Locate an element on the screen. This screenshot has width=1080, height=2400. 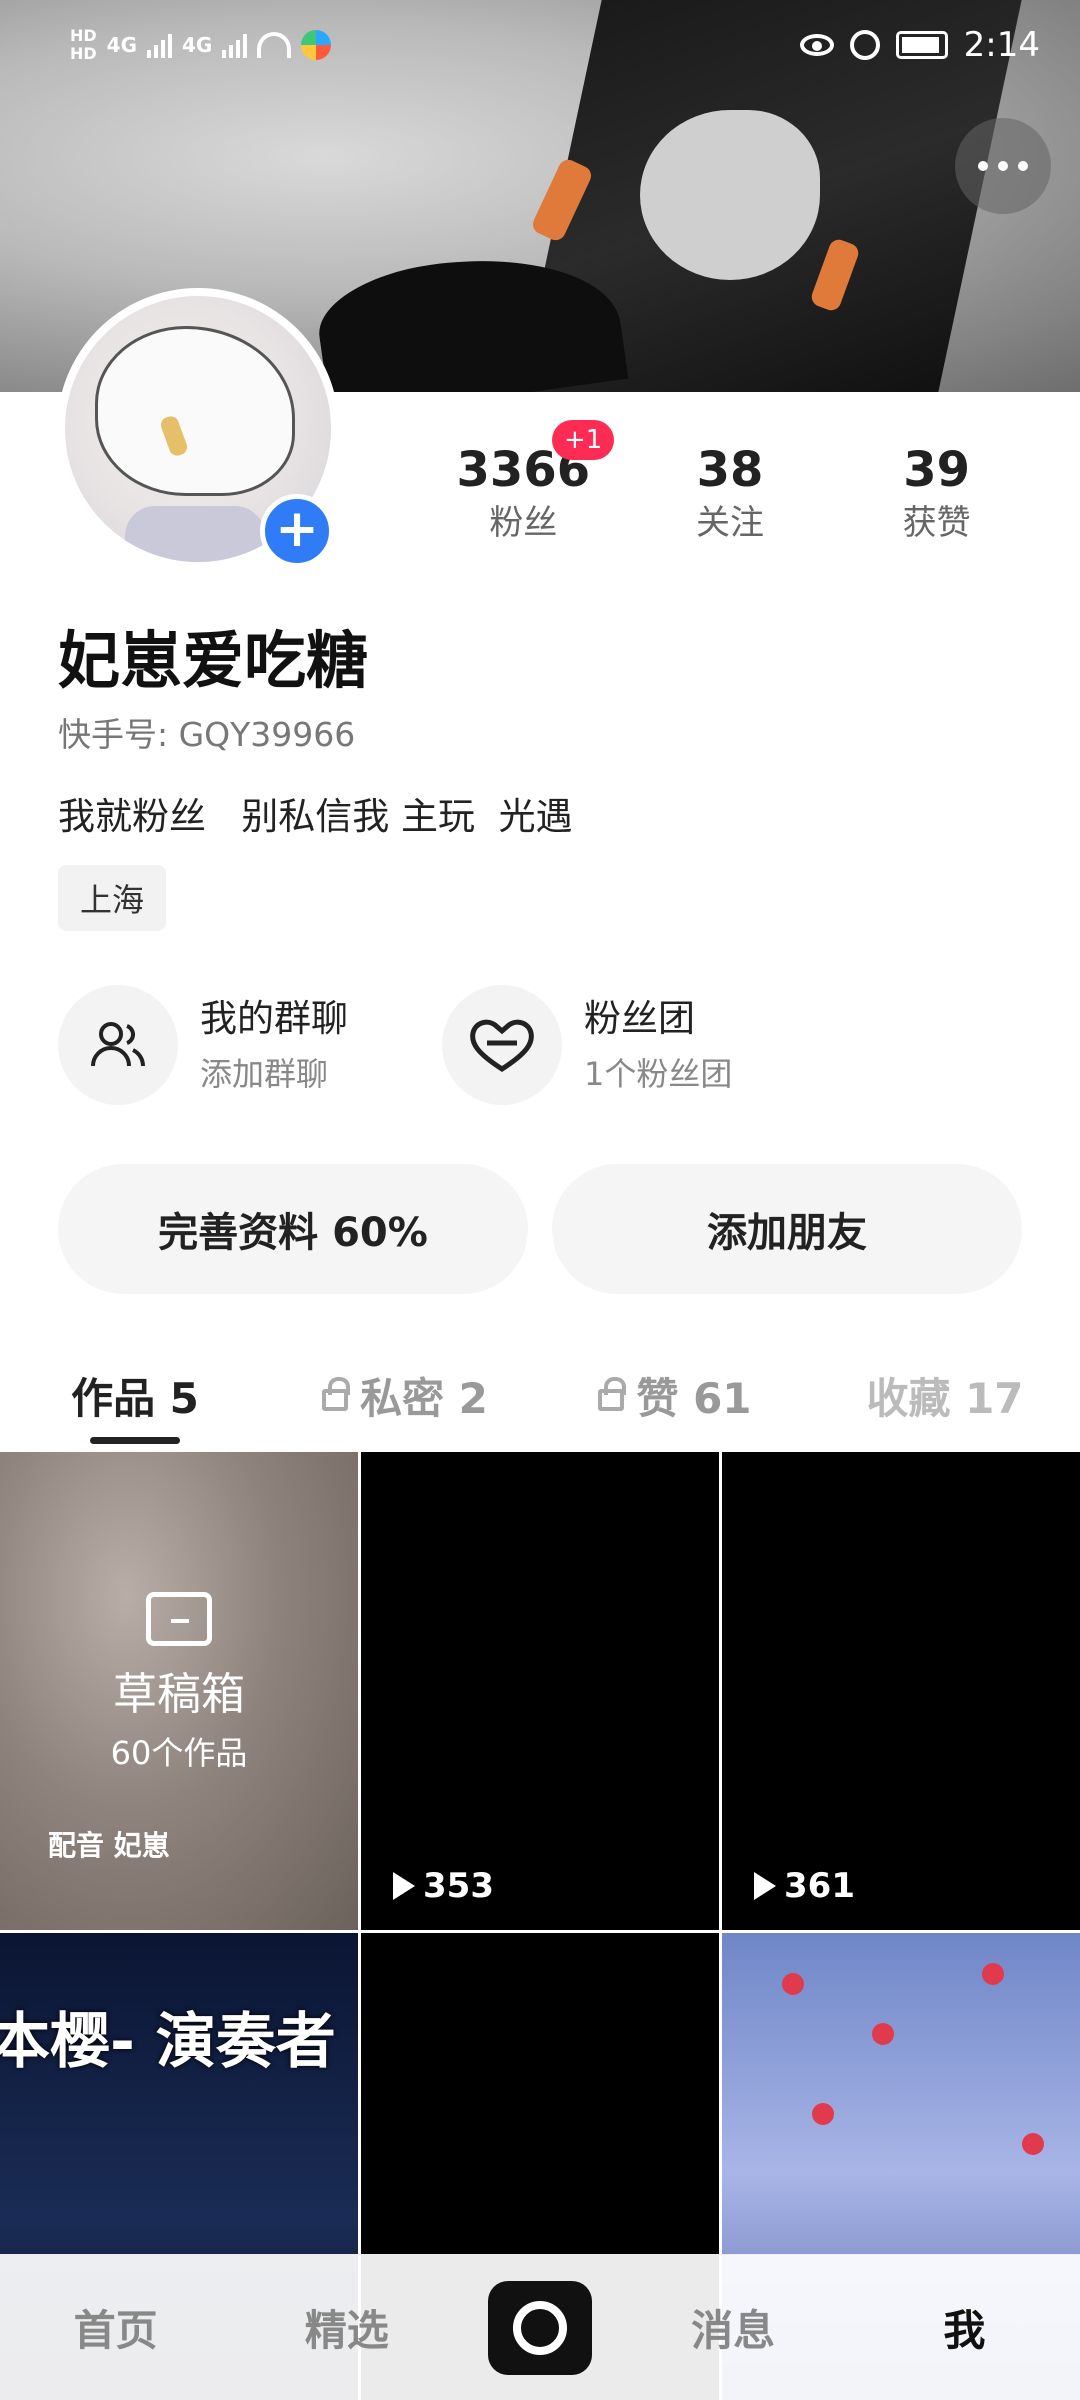
battery-icon is located at coordinates (921, 45).